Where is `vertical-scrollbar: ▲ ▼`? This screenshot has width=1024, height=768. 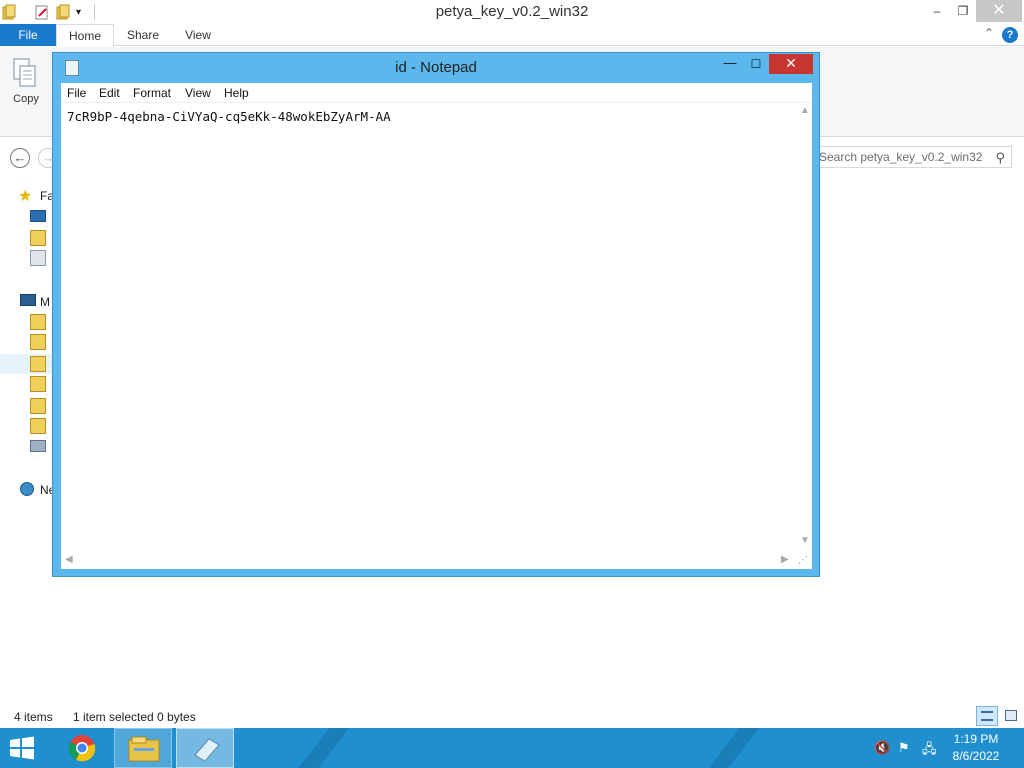 vertical-scrollbar: ▲ ▼ is located at coordinates (804, 327).